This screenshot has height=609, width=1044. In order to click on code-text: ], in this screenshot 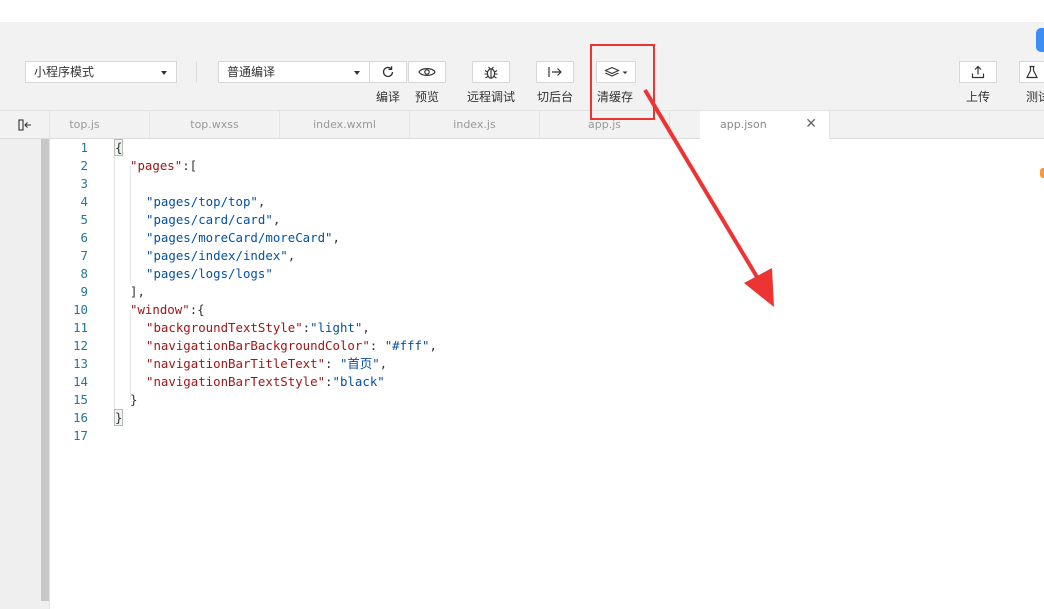, I will do `click(137, 292)`.